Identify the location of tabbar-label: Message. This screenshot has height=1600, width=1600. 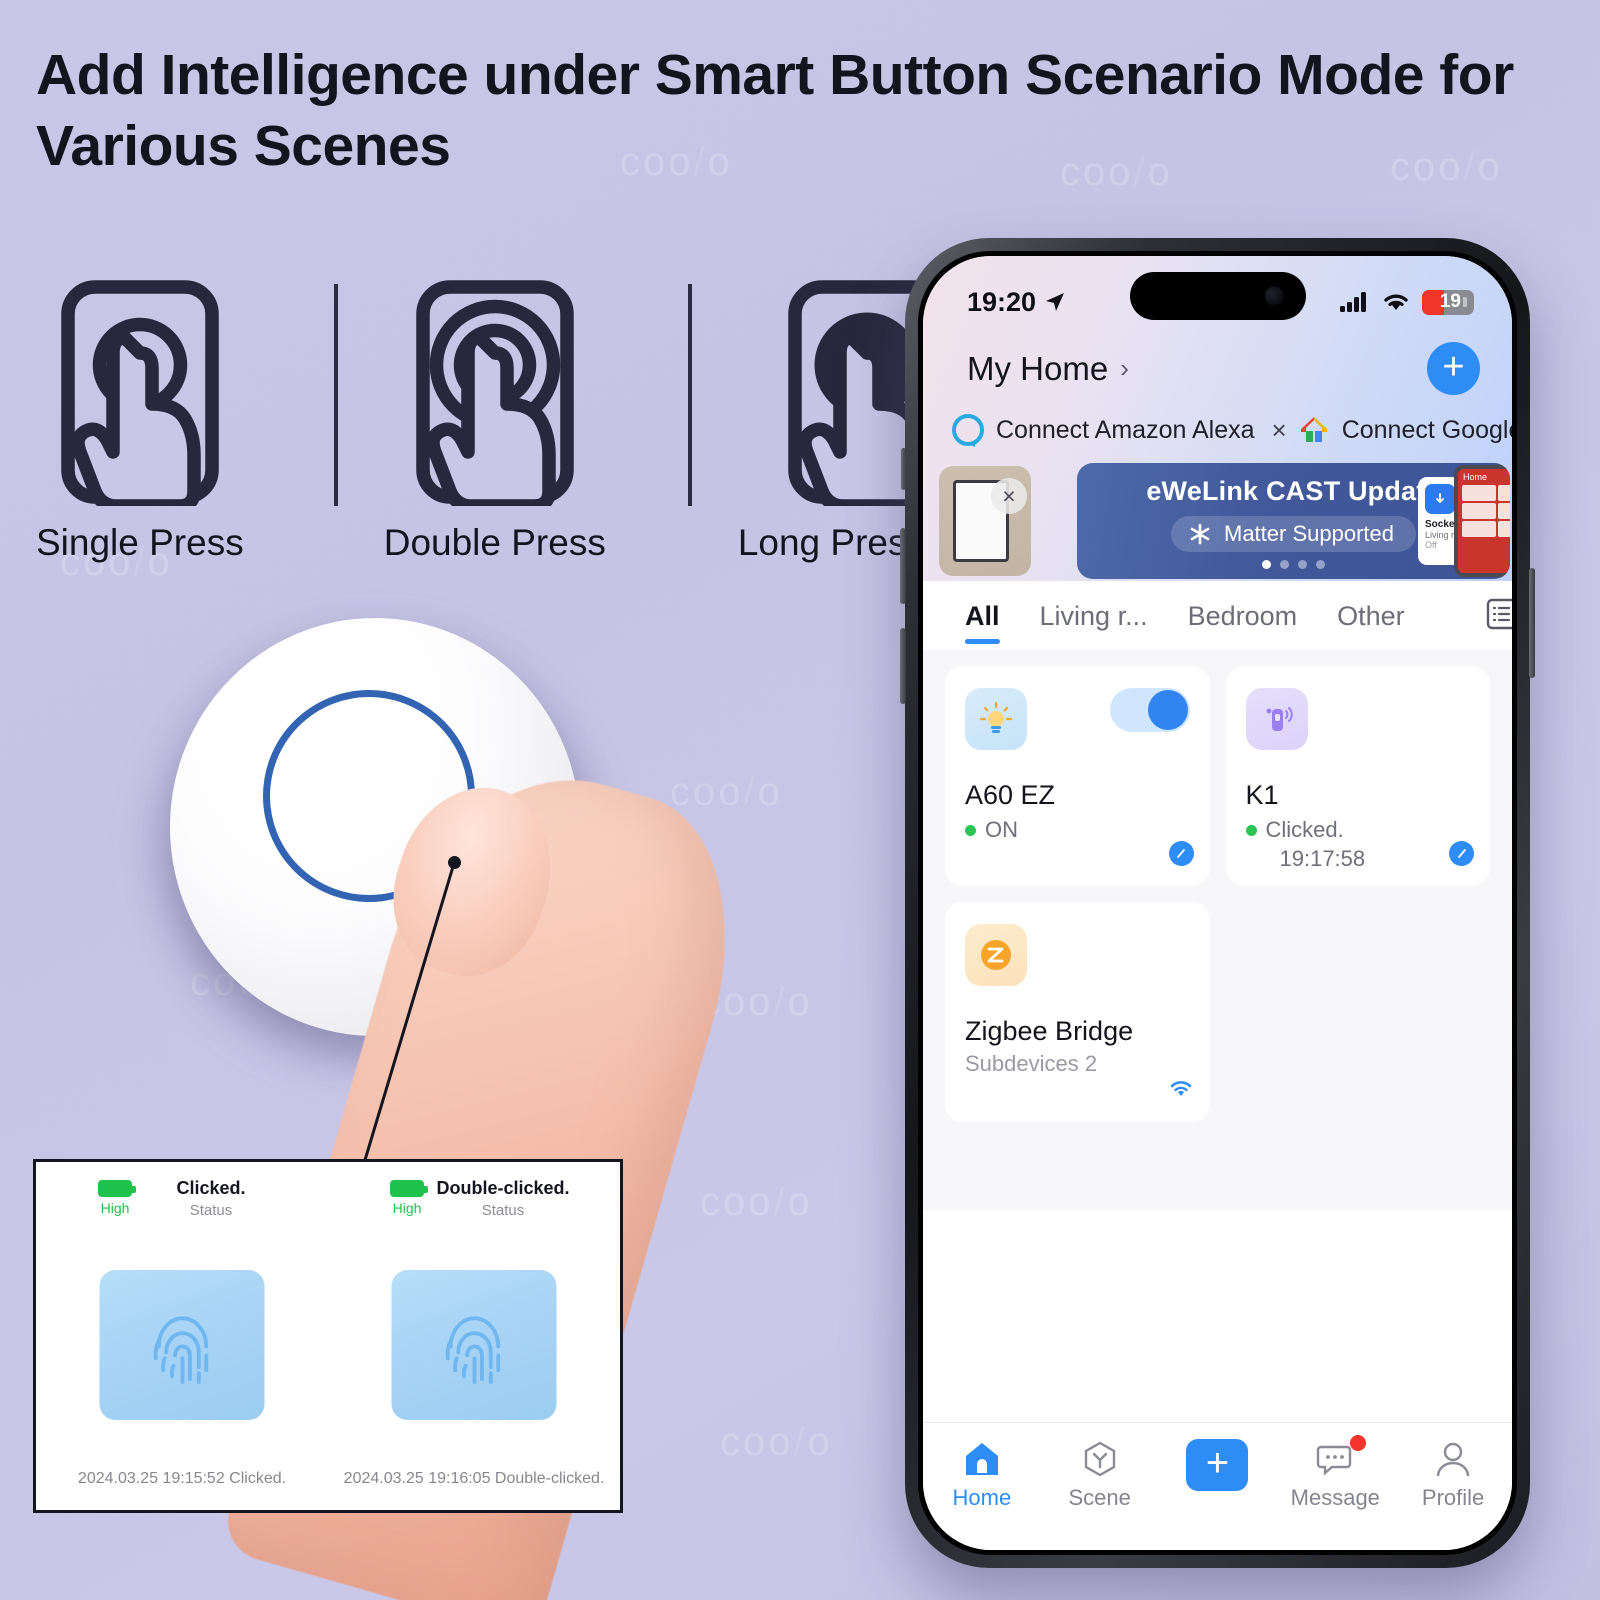
(1335, 1497).